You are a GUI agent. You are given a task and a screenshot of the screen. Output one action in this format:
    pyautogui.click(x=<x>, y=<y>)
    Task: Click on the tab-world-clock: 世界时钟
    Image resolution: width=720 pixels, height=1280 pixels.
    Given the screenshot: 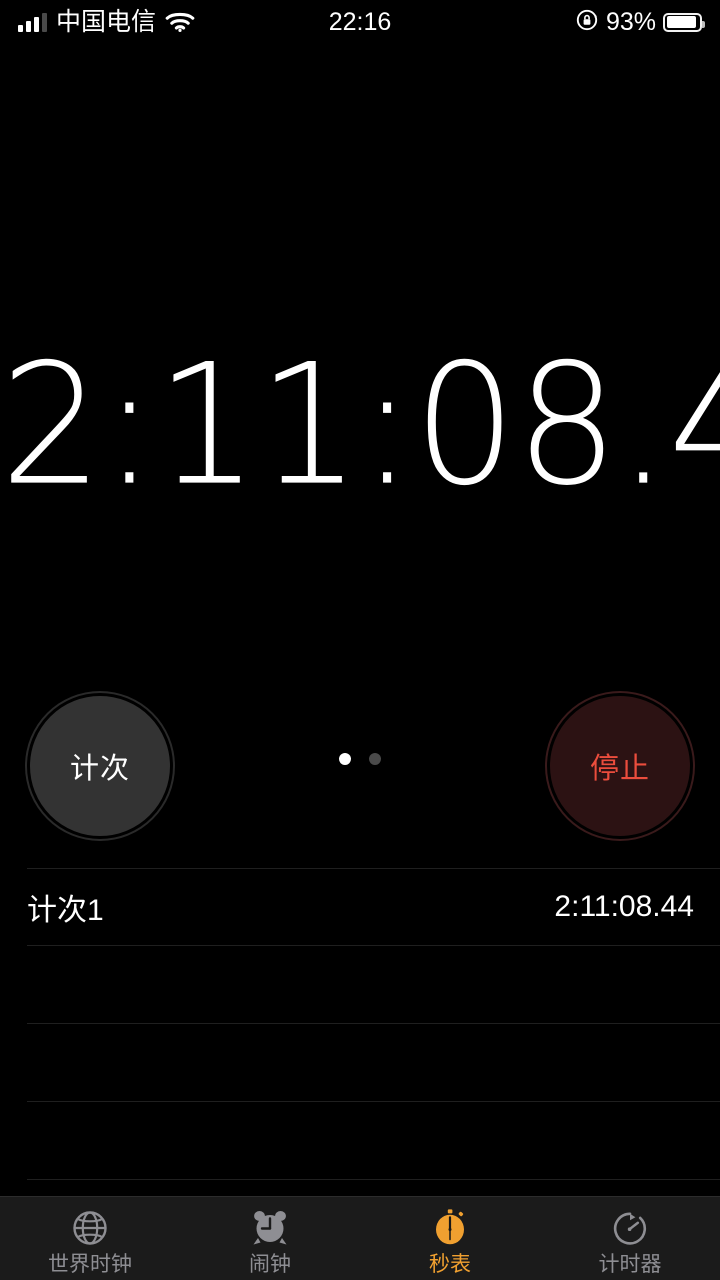 What is the action you would take?
    pyautogui.click(x=90, y=1238)
    